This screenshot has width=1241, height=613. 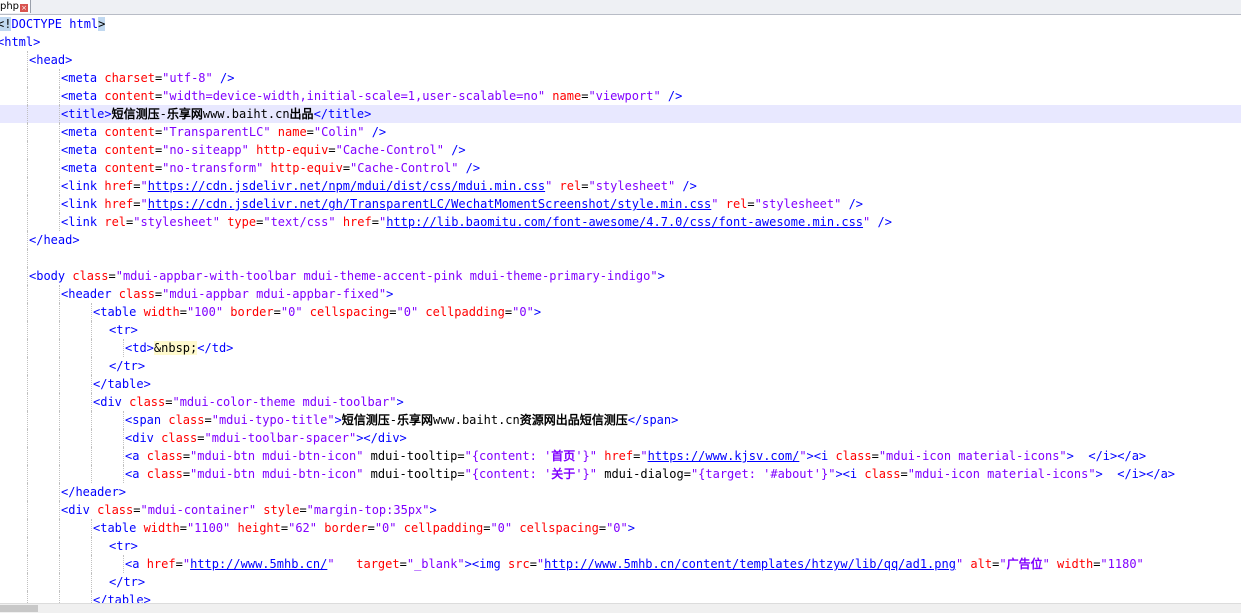 I want to click on code-content: </tr>, so click(x=127, y=582).